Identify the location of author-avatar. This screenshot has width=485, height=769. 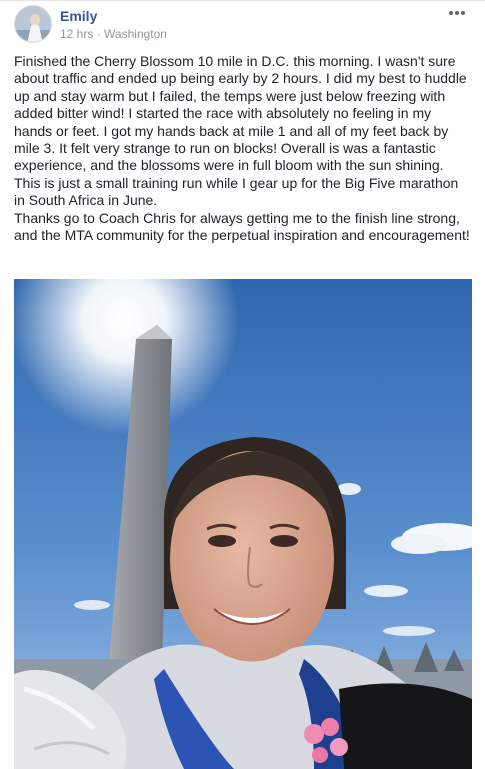
(33, 24).